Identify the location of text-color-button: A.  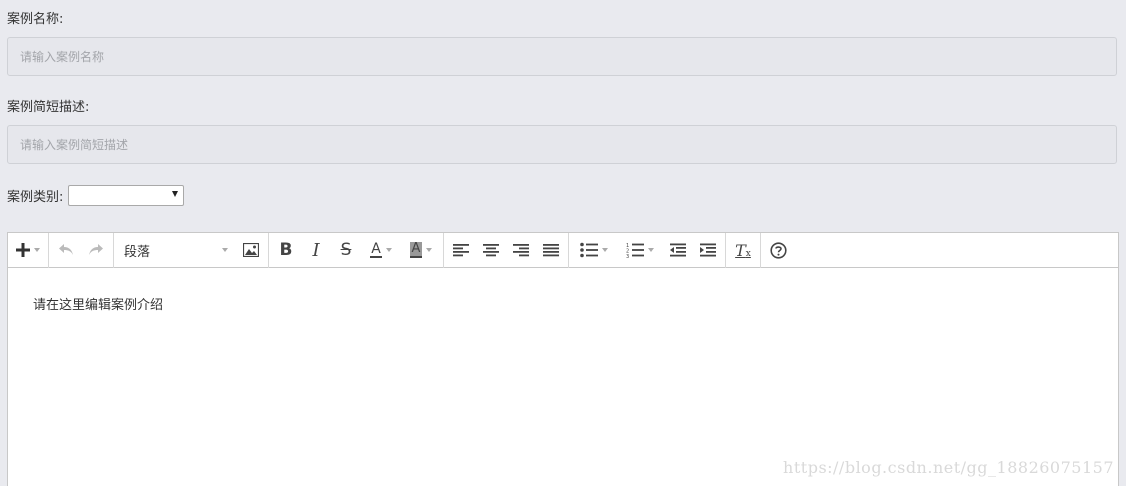
(381, 250).